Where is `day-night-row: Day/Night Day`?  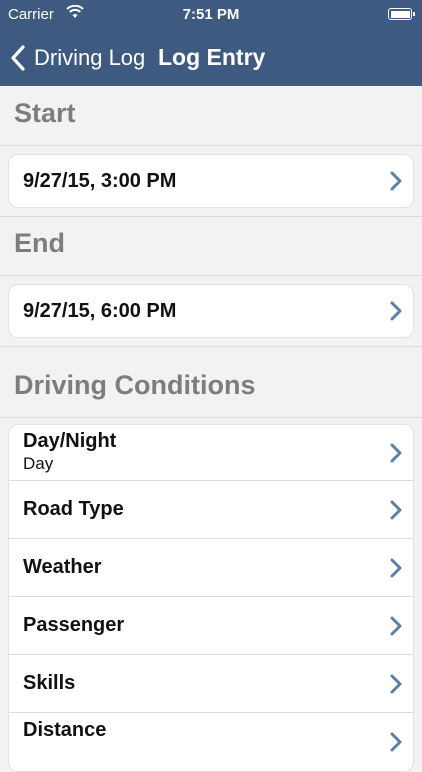 day-night-row: Day/Night Day is located at coordinates (211, 453).